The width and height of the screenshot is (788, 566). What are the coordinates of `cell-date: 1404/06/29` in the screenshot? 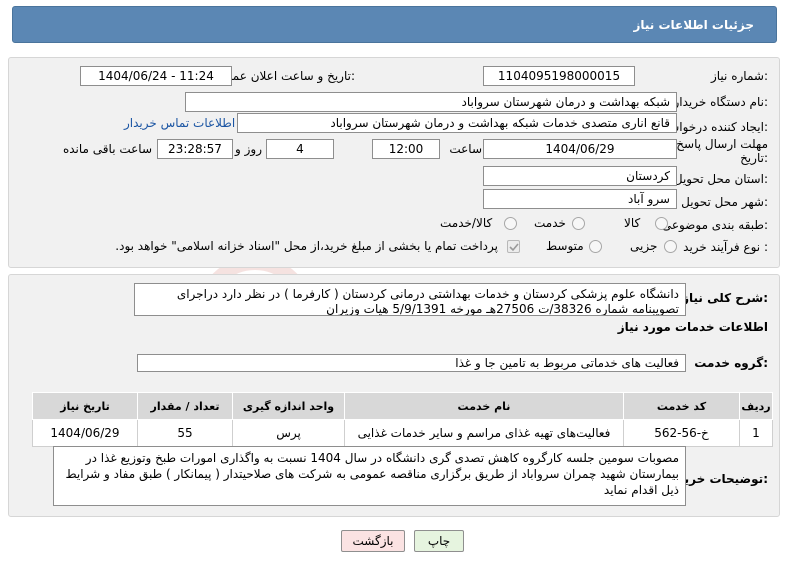 It's located at (85, 433).